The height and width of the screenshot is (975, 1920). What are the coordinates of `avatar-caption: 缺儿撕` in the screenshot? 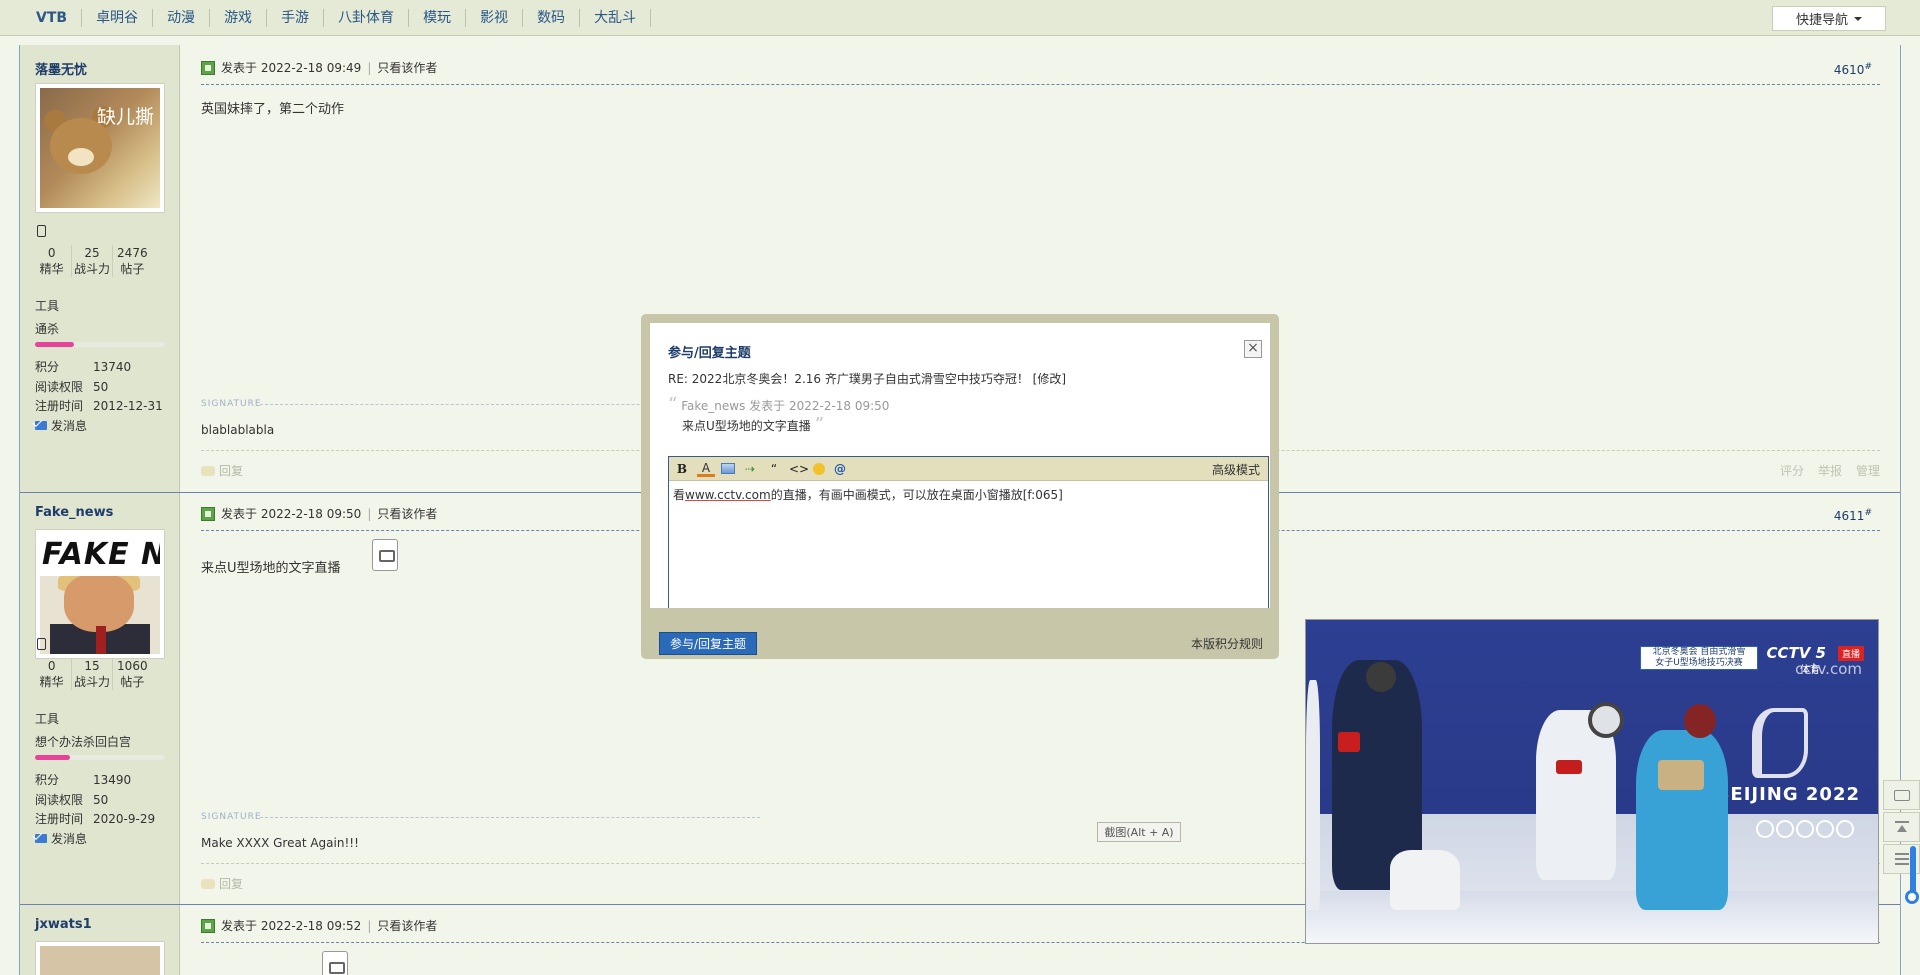 It's located at (125, 117).